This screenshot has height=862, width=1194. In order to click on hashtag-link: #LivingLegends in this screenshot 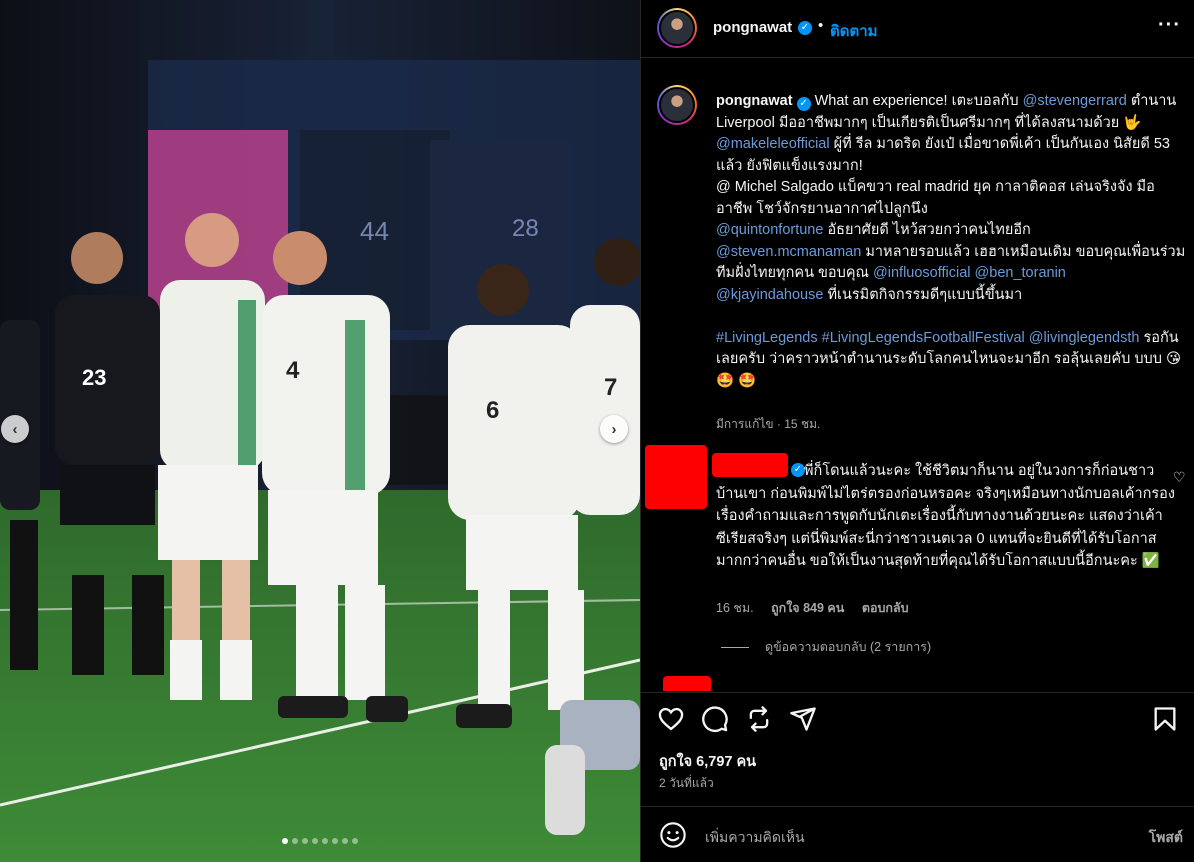, I will do `click(767, 338)`.